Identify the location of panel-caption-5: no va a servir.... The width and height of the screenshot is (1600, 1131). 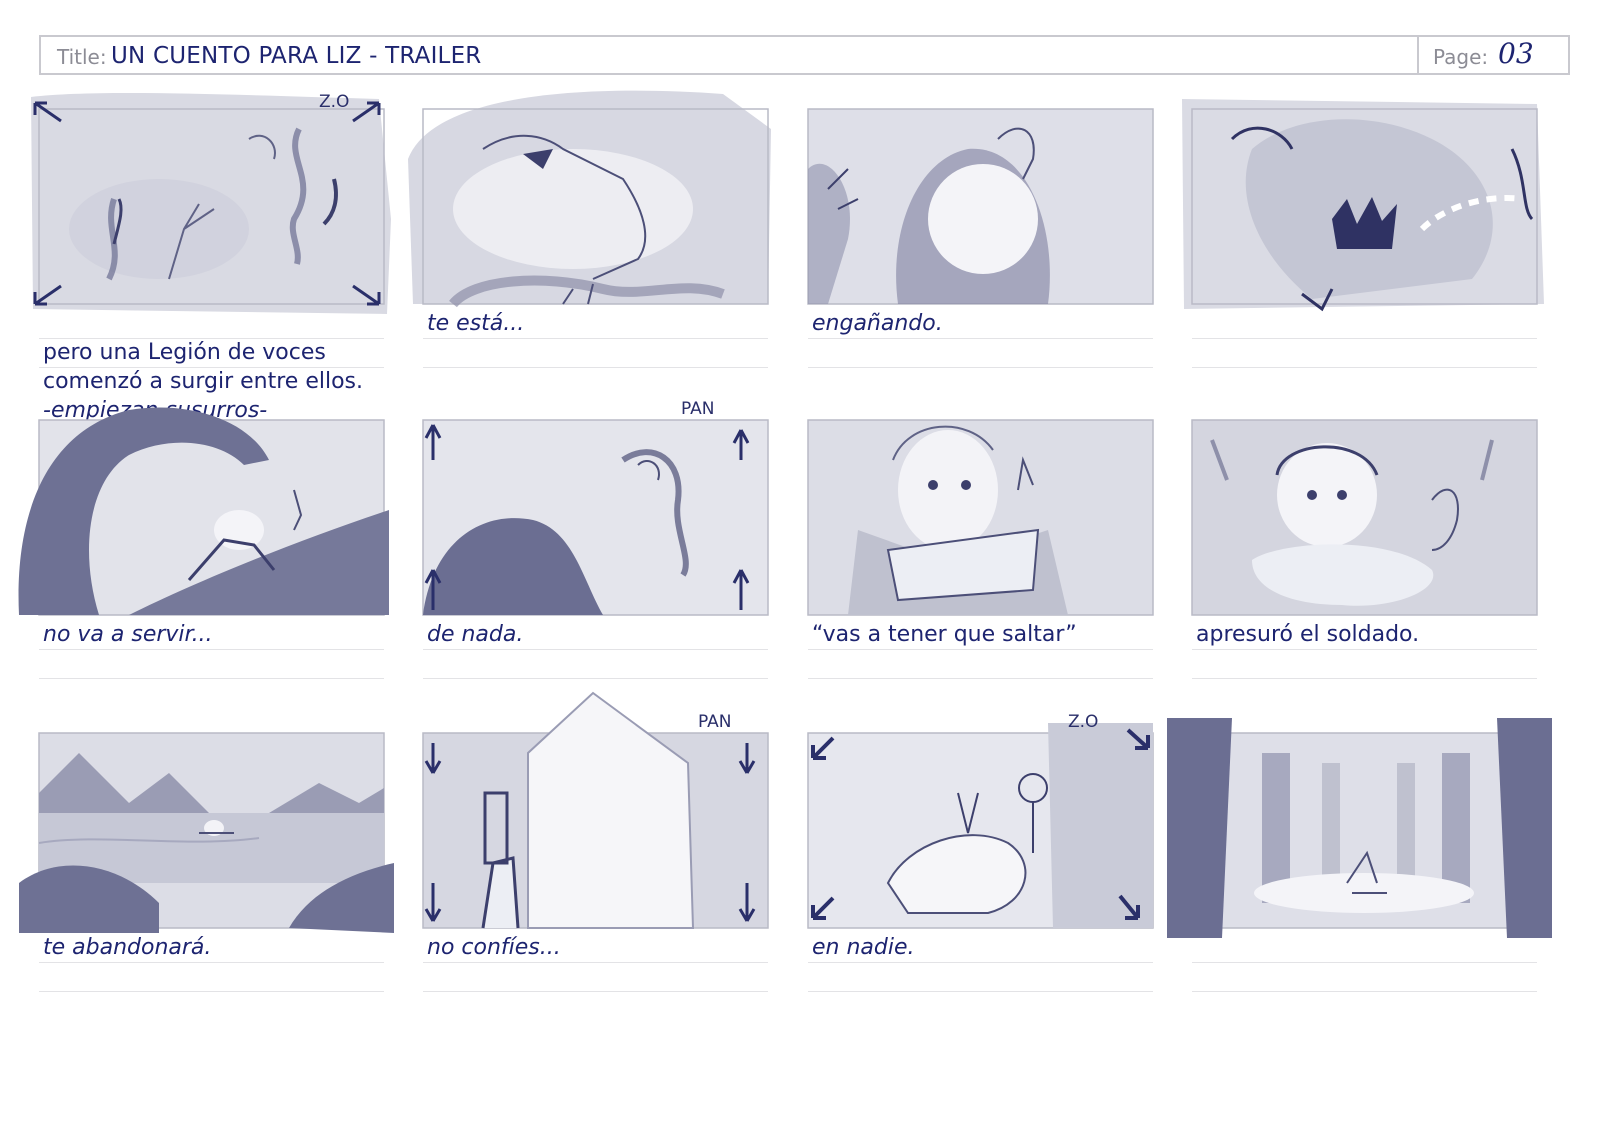
(128, 634).